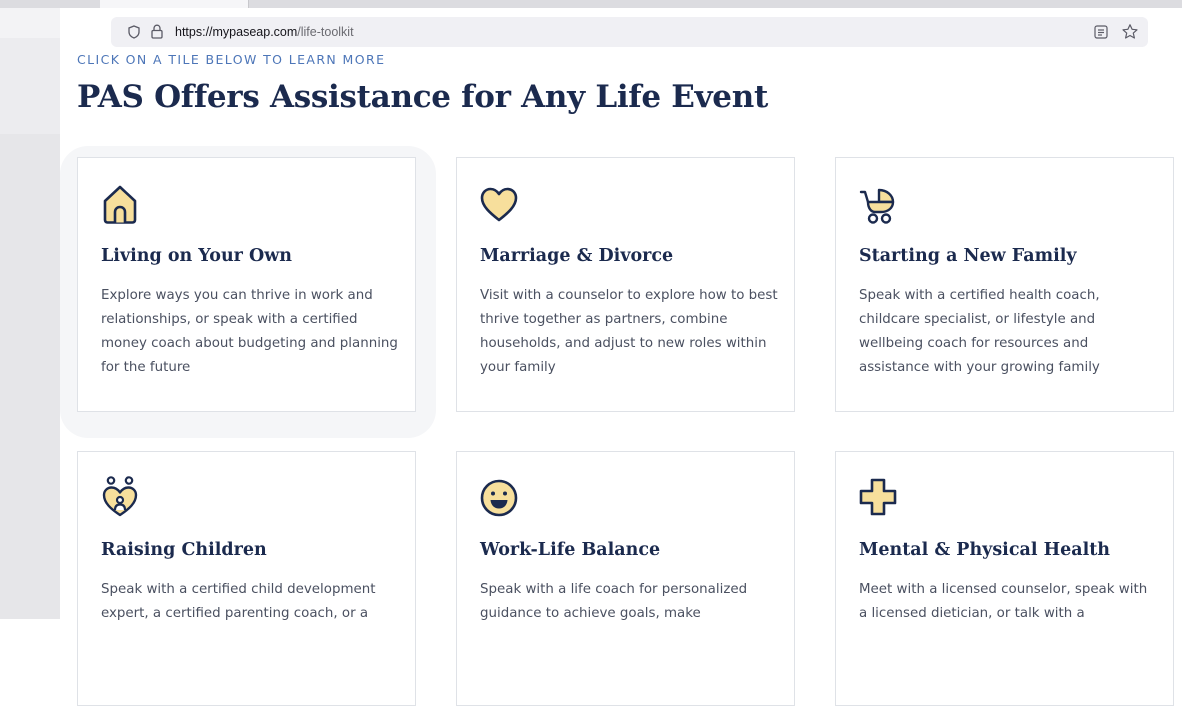 Image resolution: width=1182 pixels, height=706 pixels. What do you see at coordinates (197, 256) in the screenshot?
I see `tile-title: Living on Your Own` at bounding box center [197, 256].